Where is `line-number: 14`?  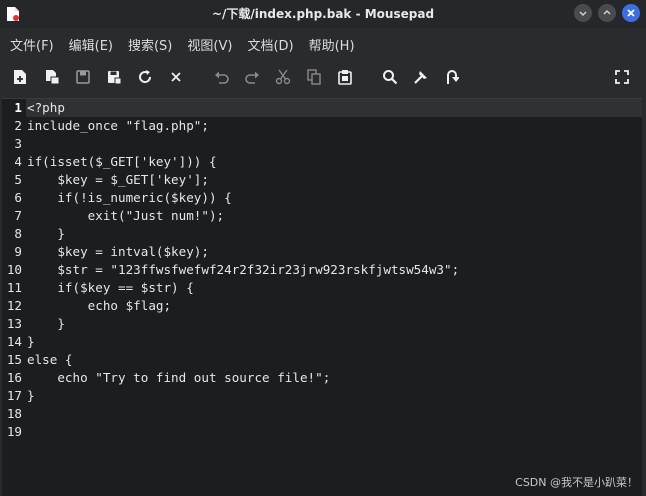
line-number: 14 is located at coordinates (14, 341).